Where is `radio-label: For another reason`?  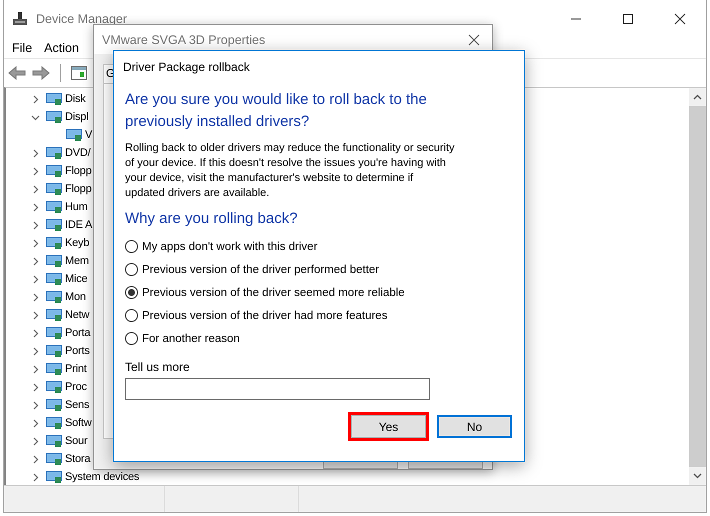 radio-label: For another reason is located at coordinates (191, 338).